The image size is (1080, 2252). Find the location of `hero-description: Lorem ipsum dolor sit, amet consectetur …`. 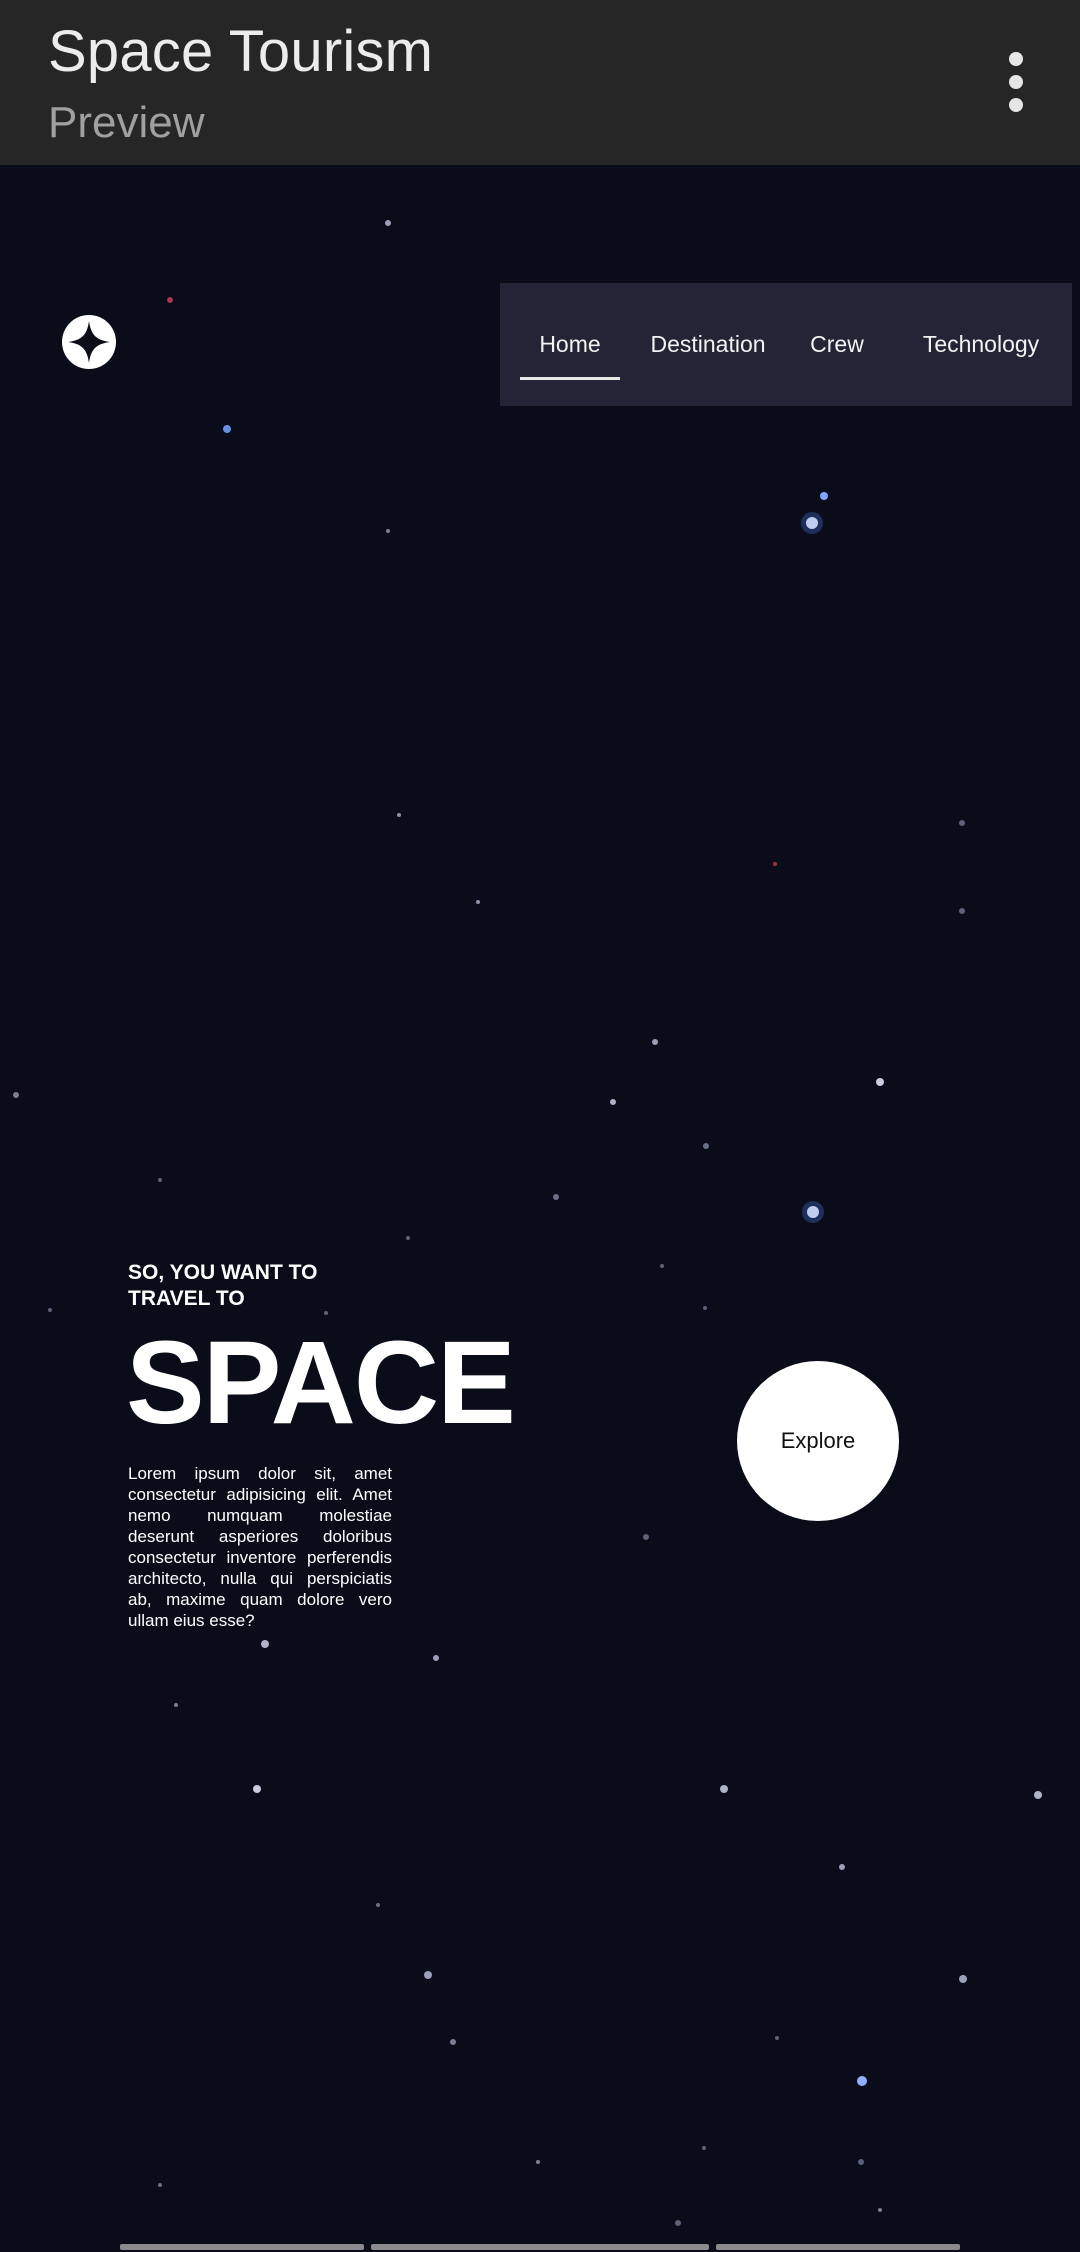

hero-description: Lorem ipsum dolor sit, amet consectetur … is located at coordinates (260, 1547).